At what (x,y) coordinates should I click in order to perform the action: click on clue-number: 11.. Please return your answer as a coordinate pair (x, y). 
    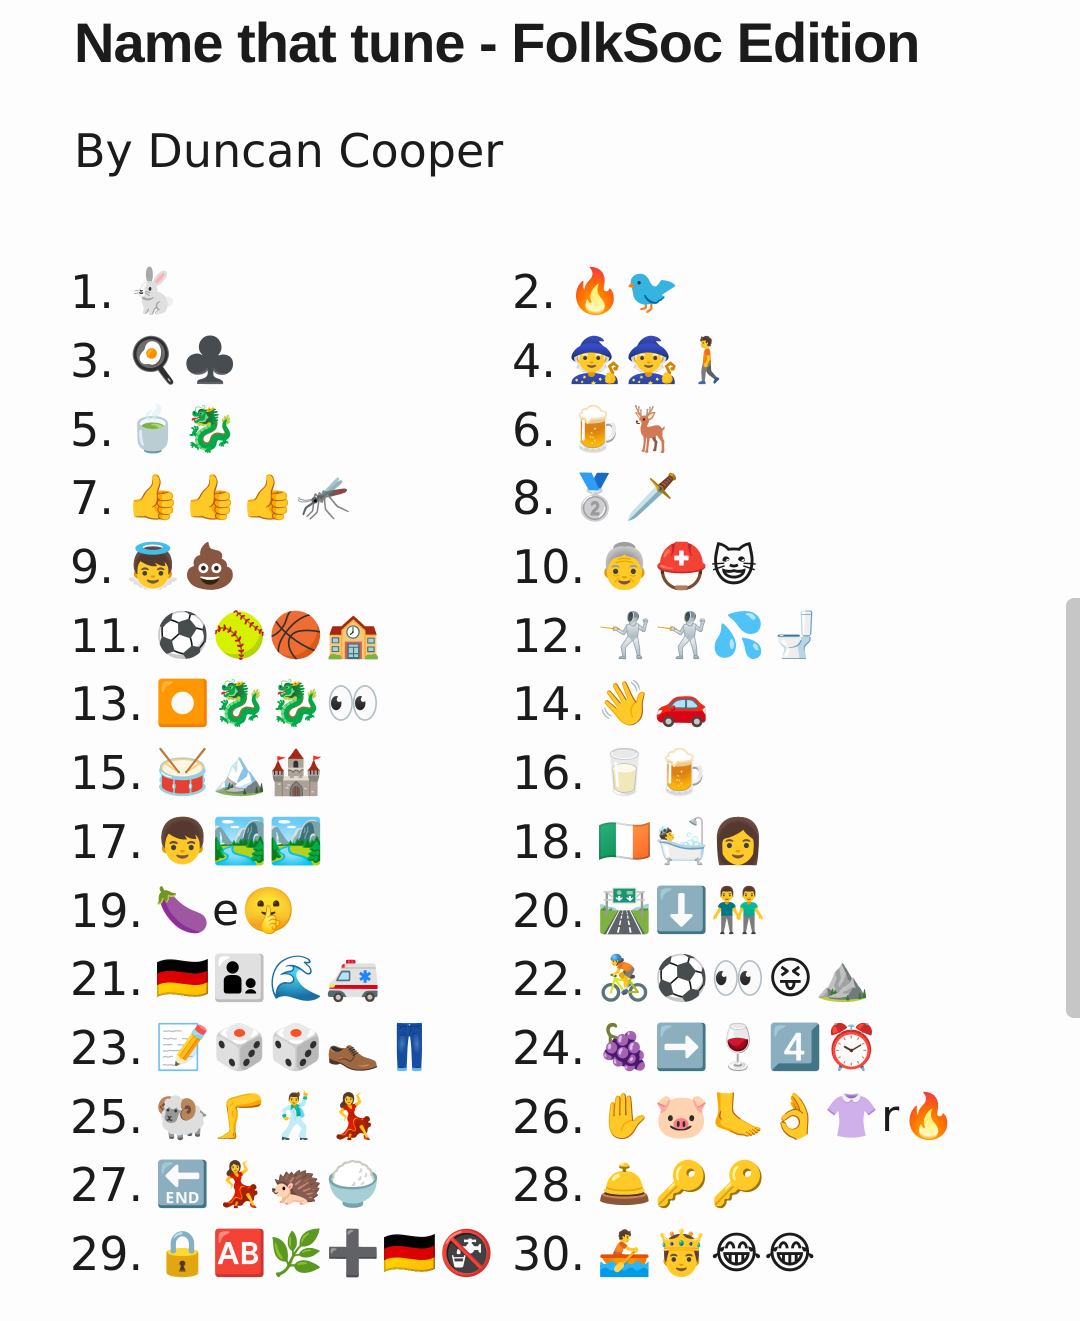
    Looking at the image, I should click on (107, 635).